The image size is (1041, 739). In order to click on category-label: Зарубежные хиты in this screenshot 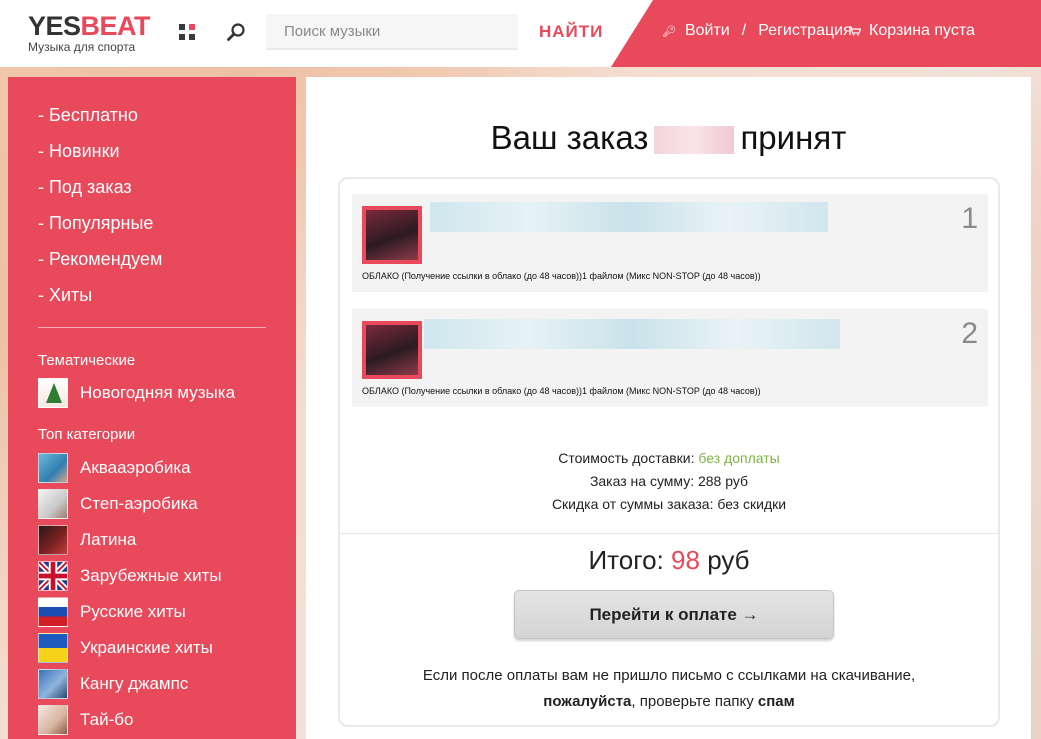, I will do `click(151, 575)`.